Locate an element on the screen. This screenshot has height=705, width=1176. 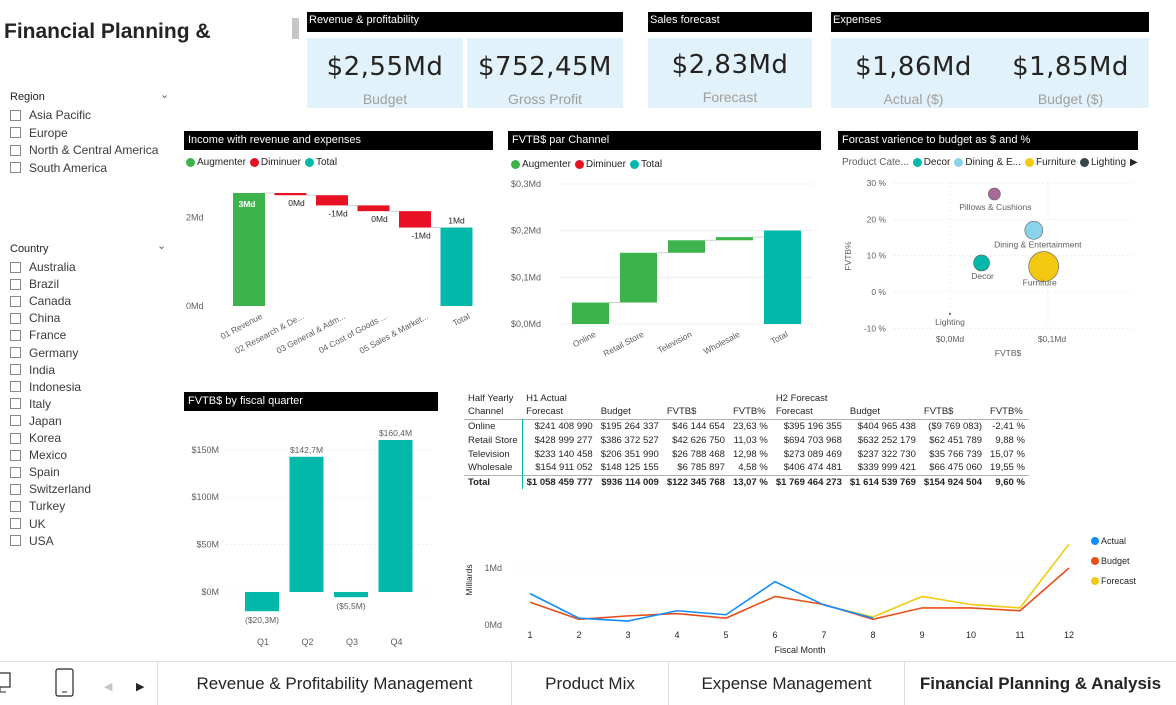
legend-next-icon: ▶ is located at coordinates (1134, 162).